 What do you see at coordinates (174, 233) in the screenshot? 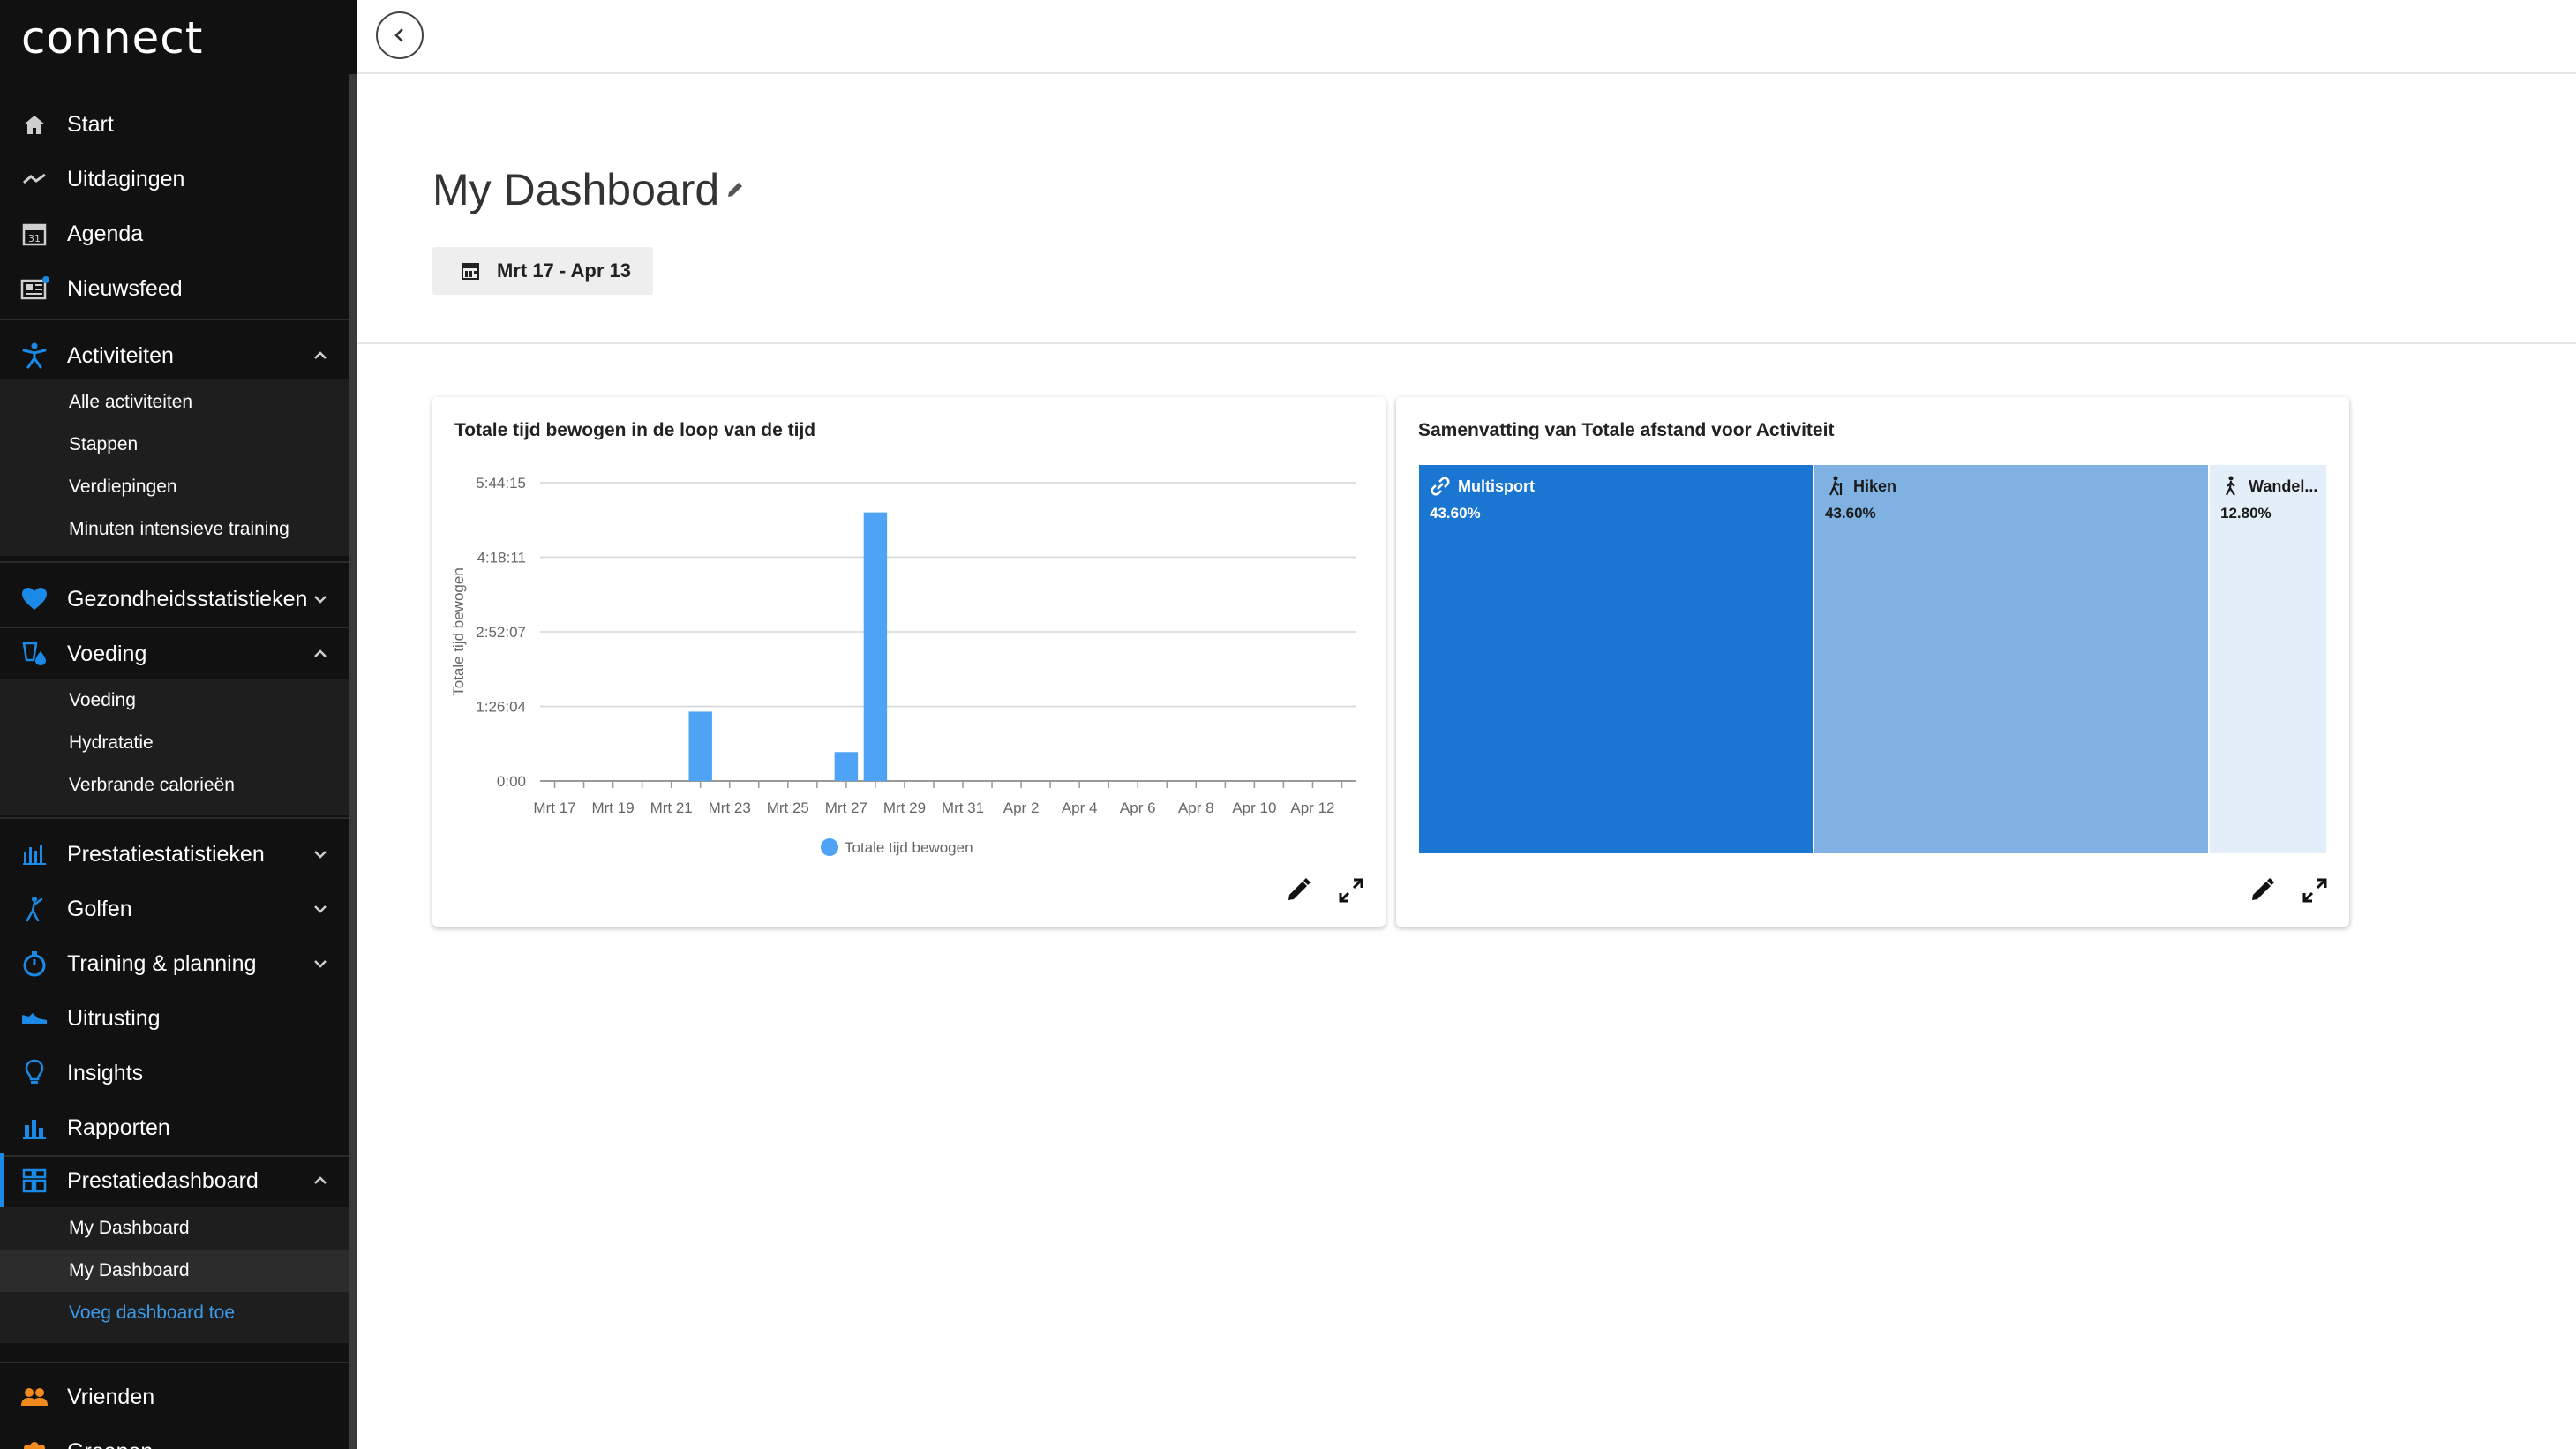
I see `sidebar-item-agenda: 31 Agenda` at bounding box center [174, 233].